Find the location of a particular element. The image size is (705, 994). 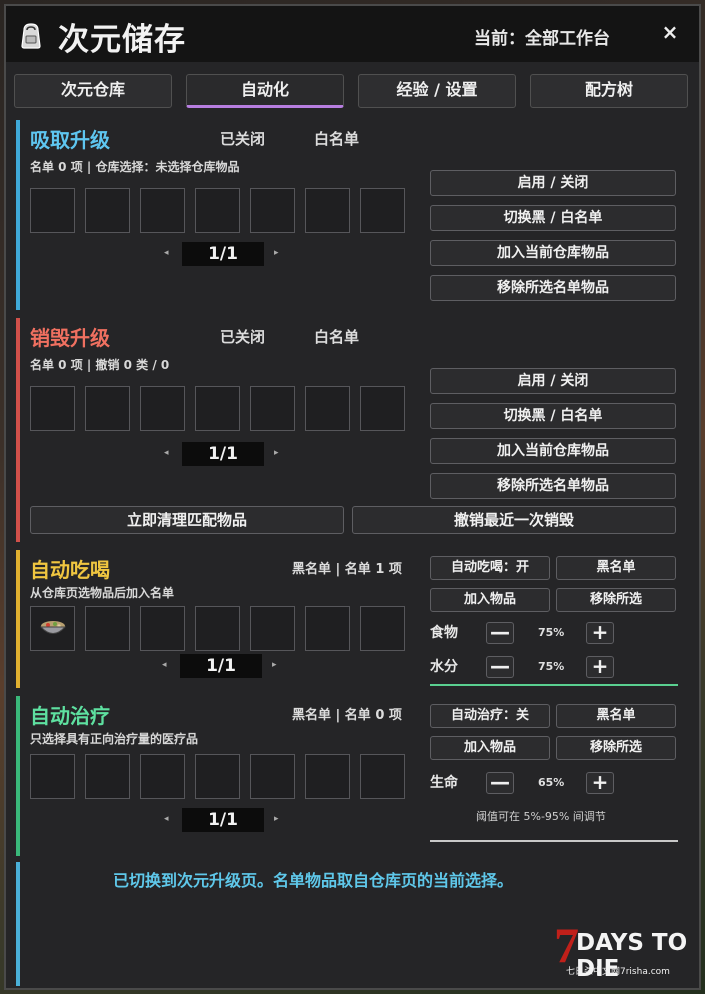

food-increase-button: + is located at coordinates (600, 633).